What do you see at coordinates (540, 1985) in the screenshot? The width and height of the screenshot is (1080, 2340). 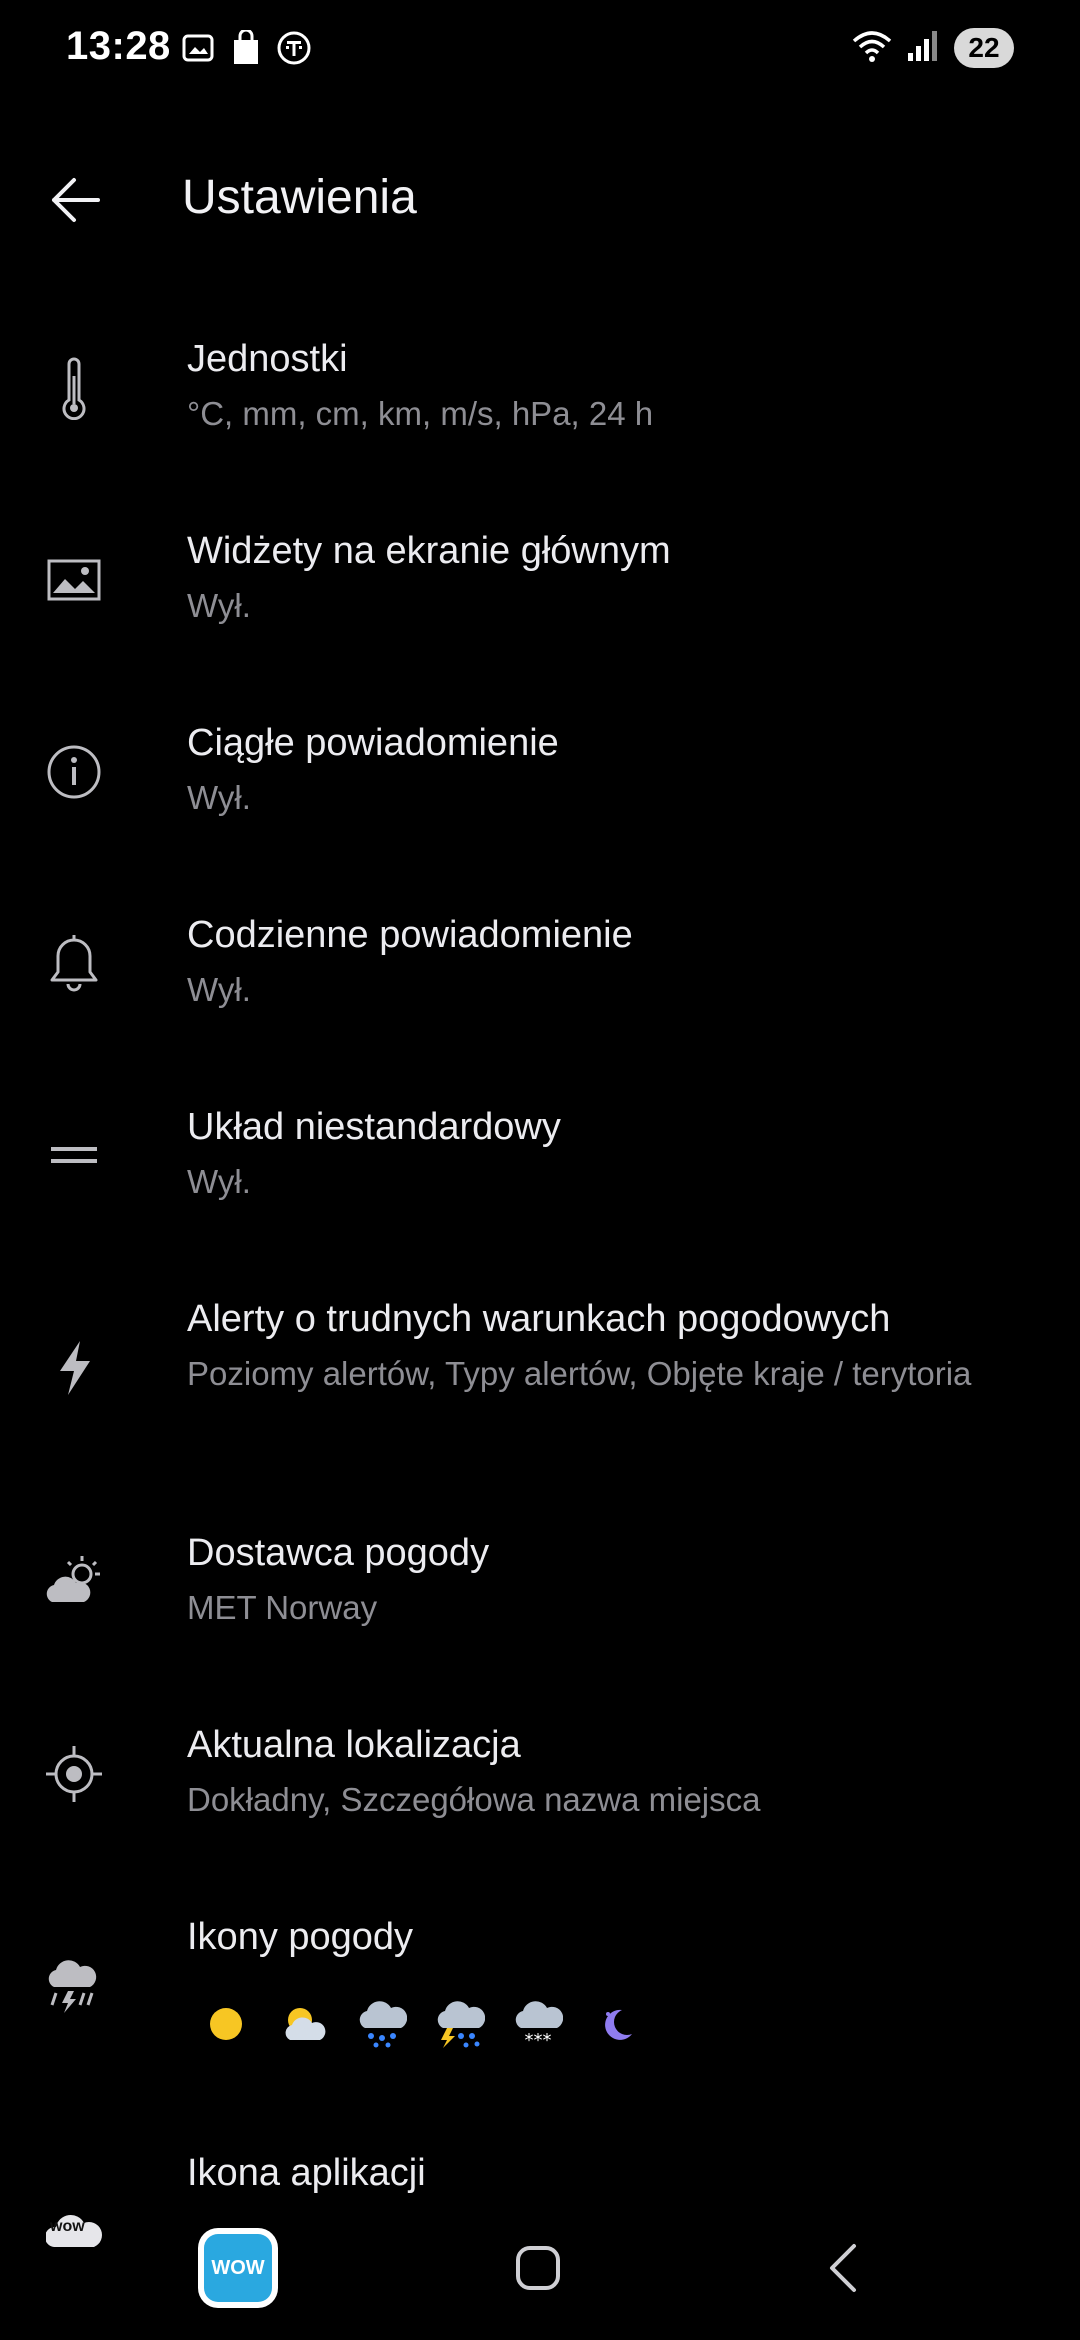 I see `setting-weather-icons: Ikony pogody ***` at bounding box center [540, 1985].